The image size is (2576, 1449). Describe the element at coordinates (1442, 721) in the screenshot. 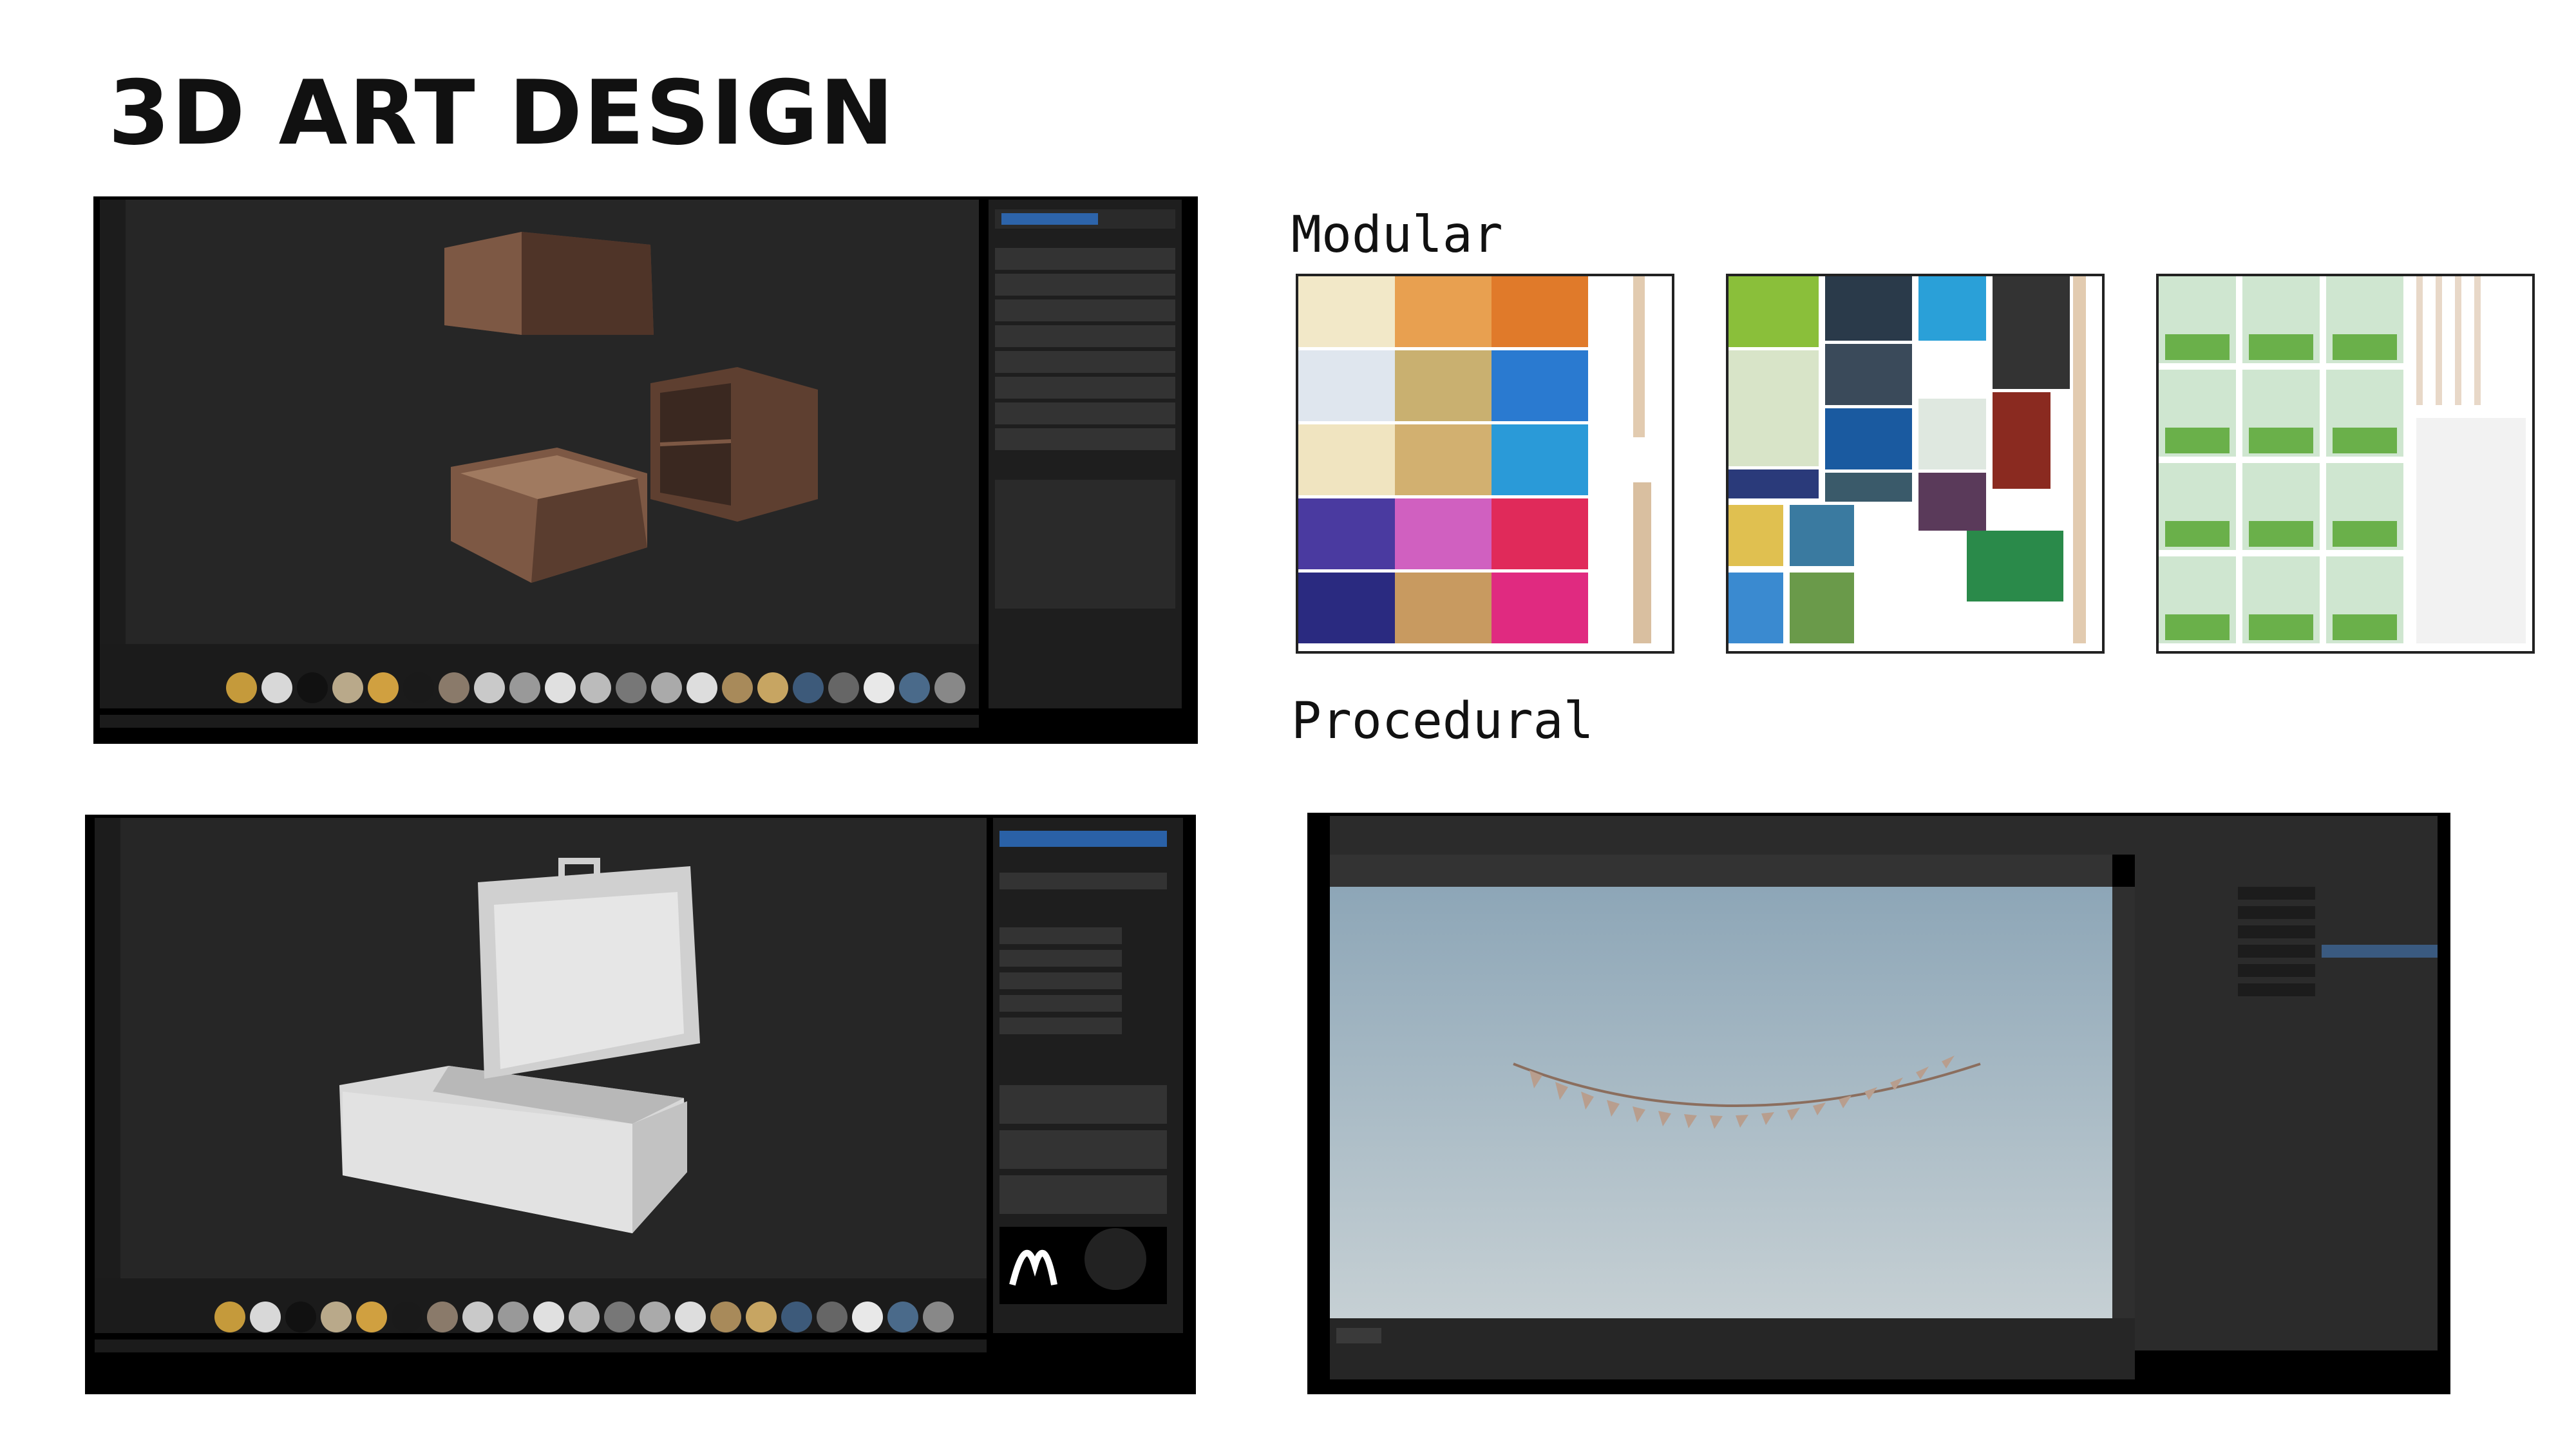

I see `procedural-label: Procedural` at that location.